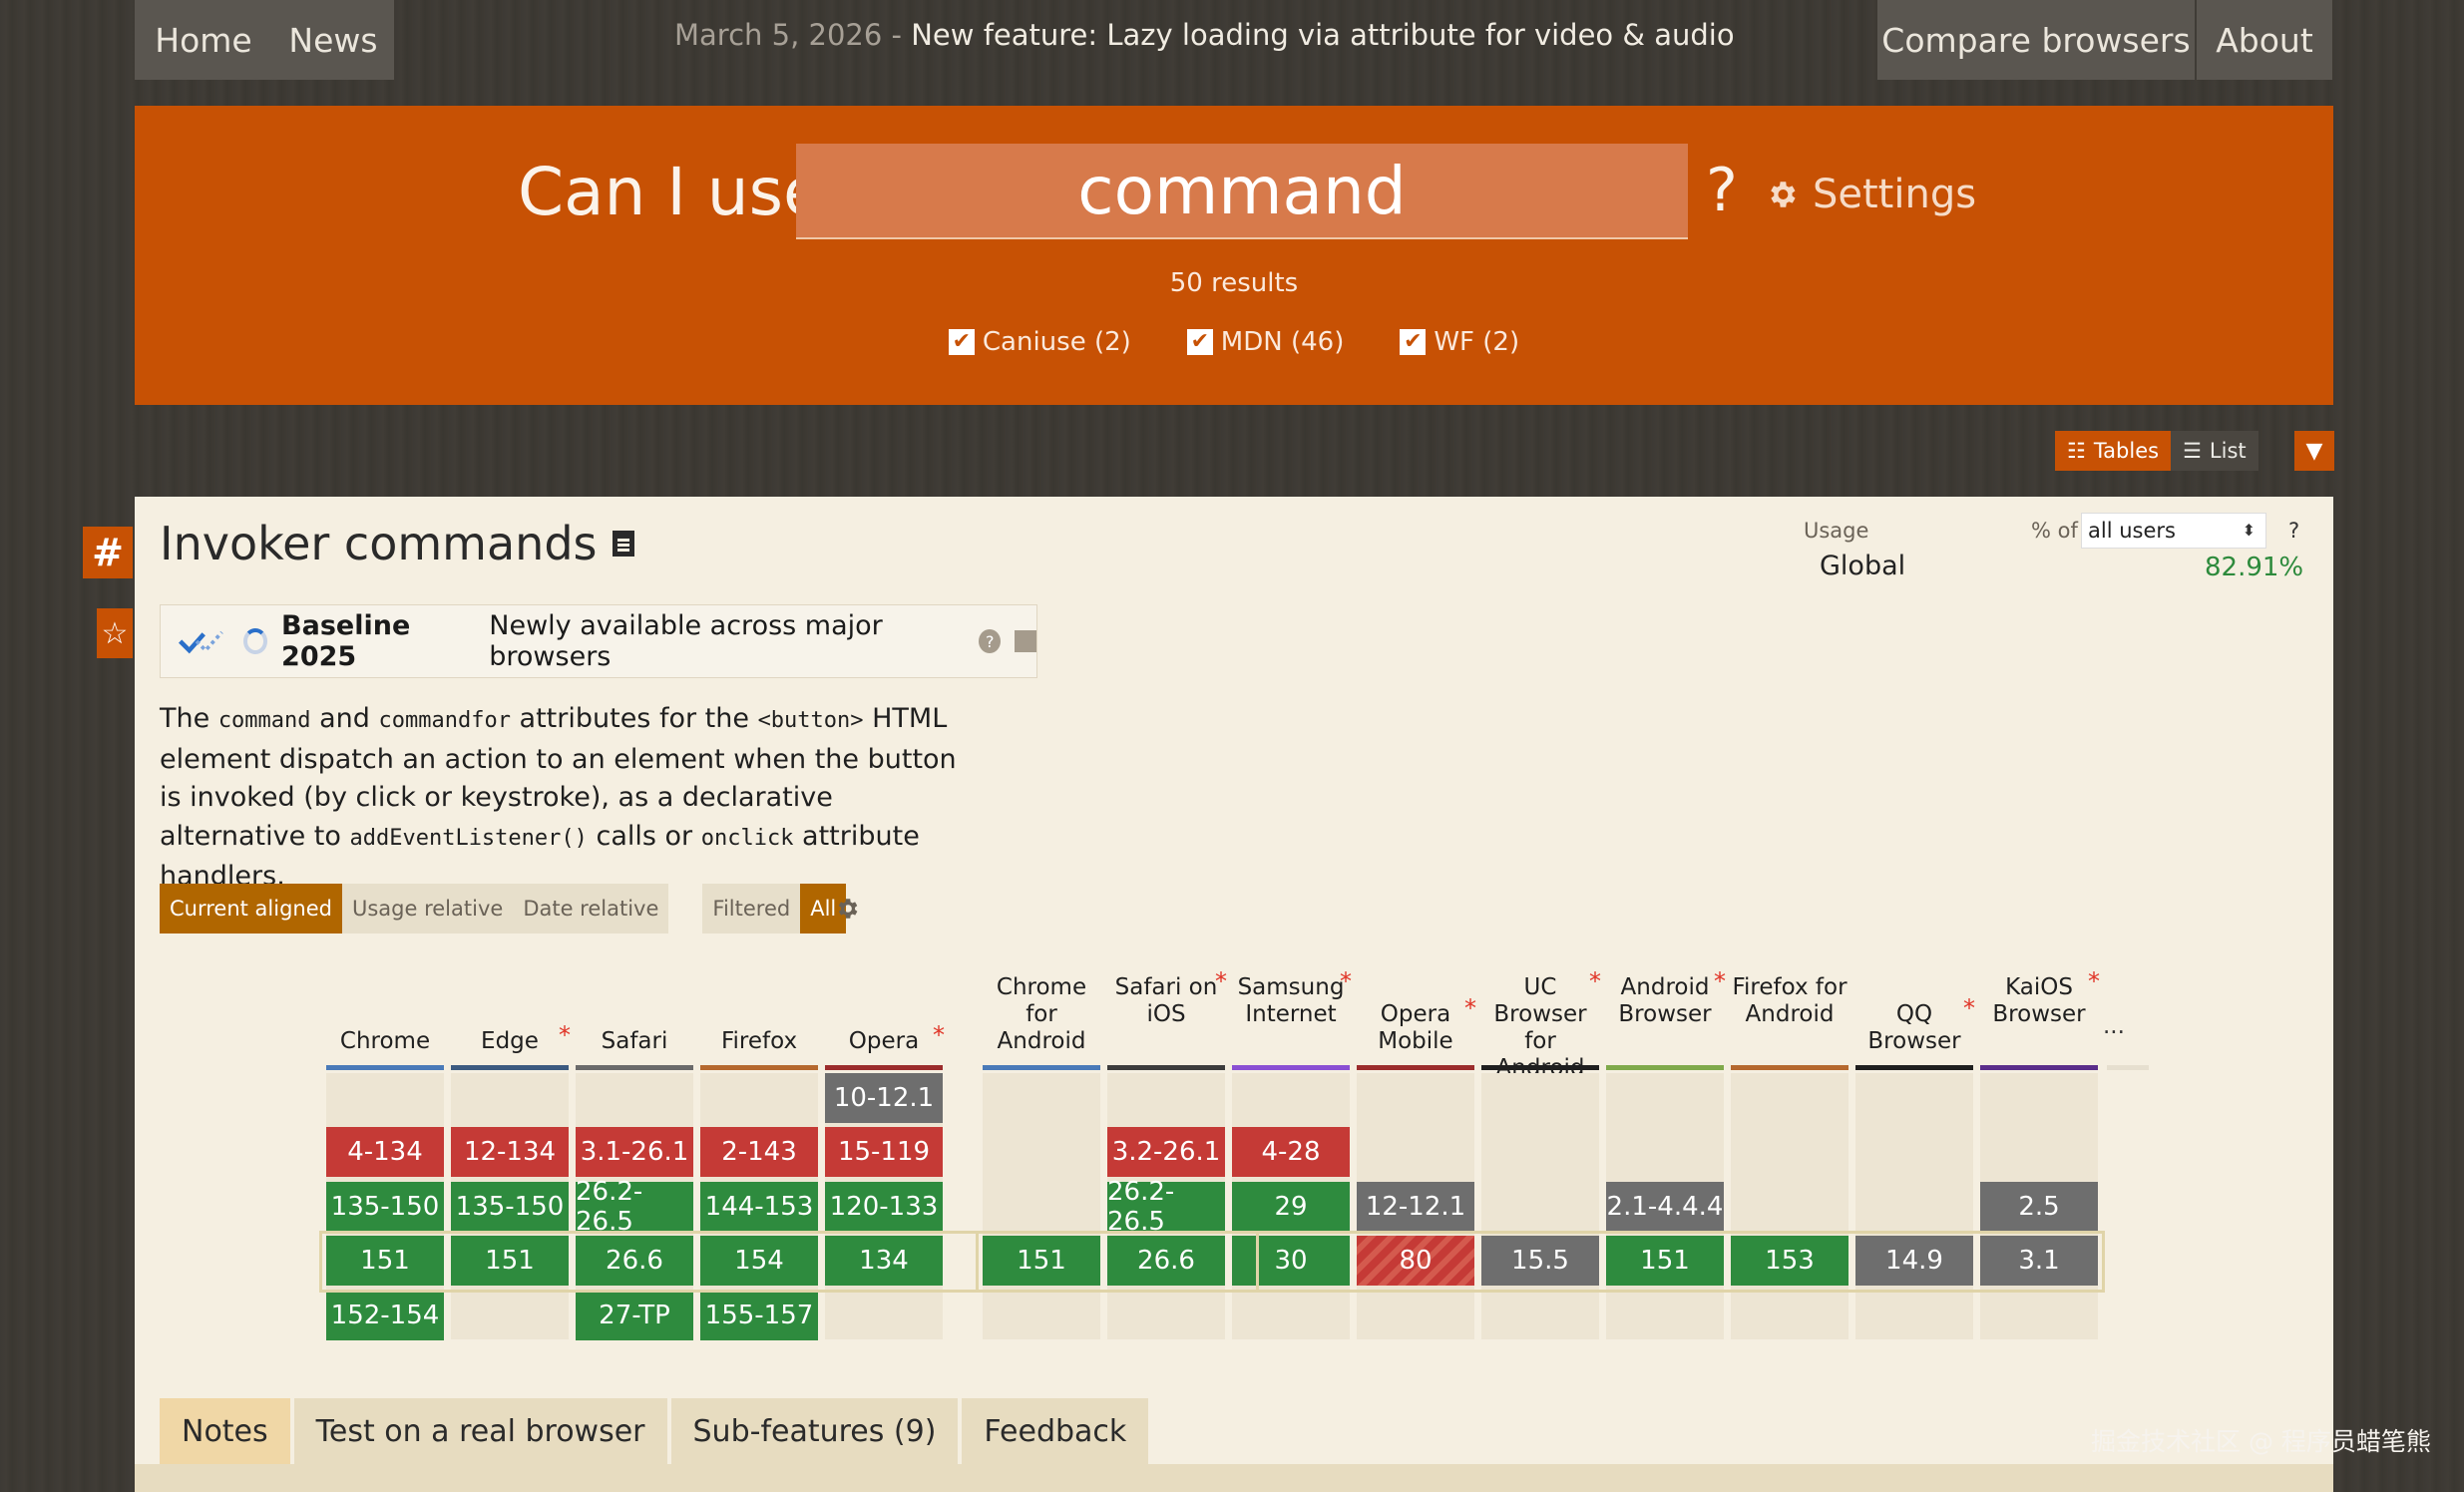 The width and height of the screenshot is (2464, 1492). What do you see at coordinates (378, 543) in the screenshot?
I see `feature-title-text: Invoker commands` at bounding box center [378, 543].